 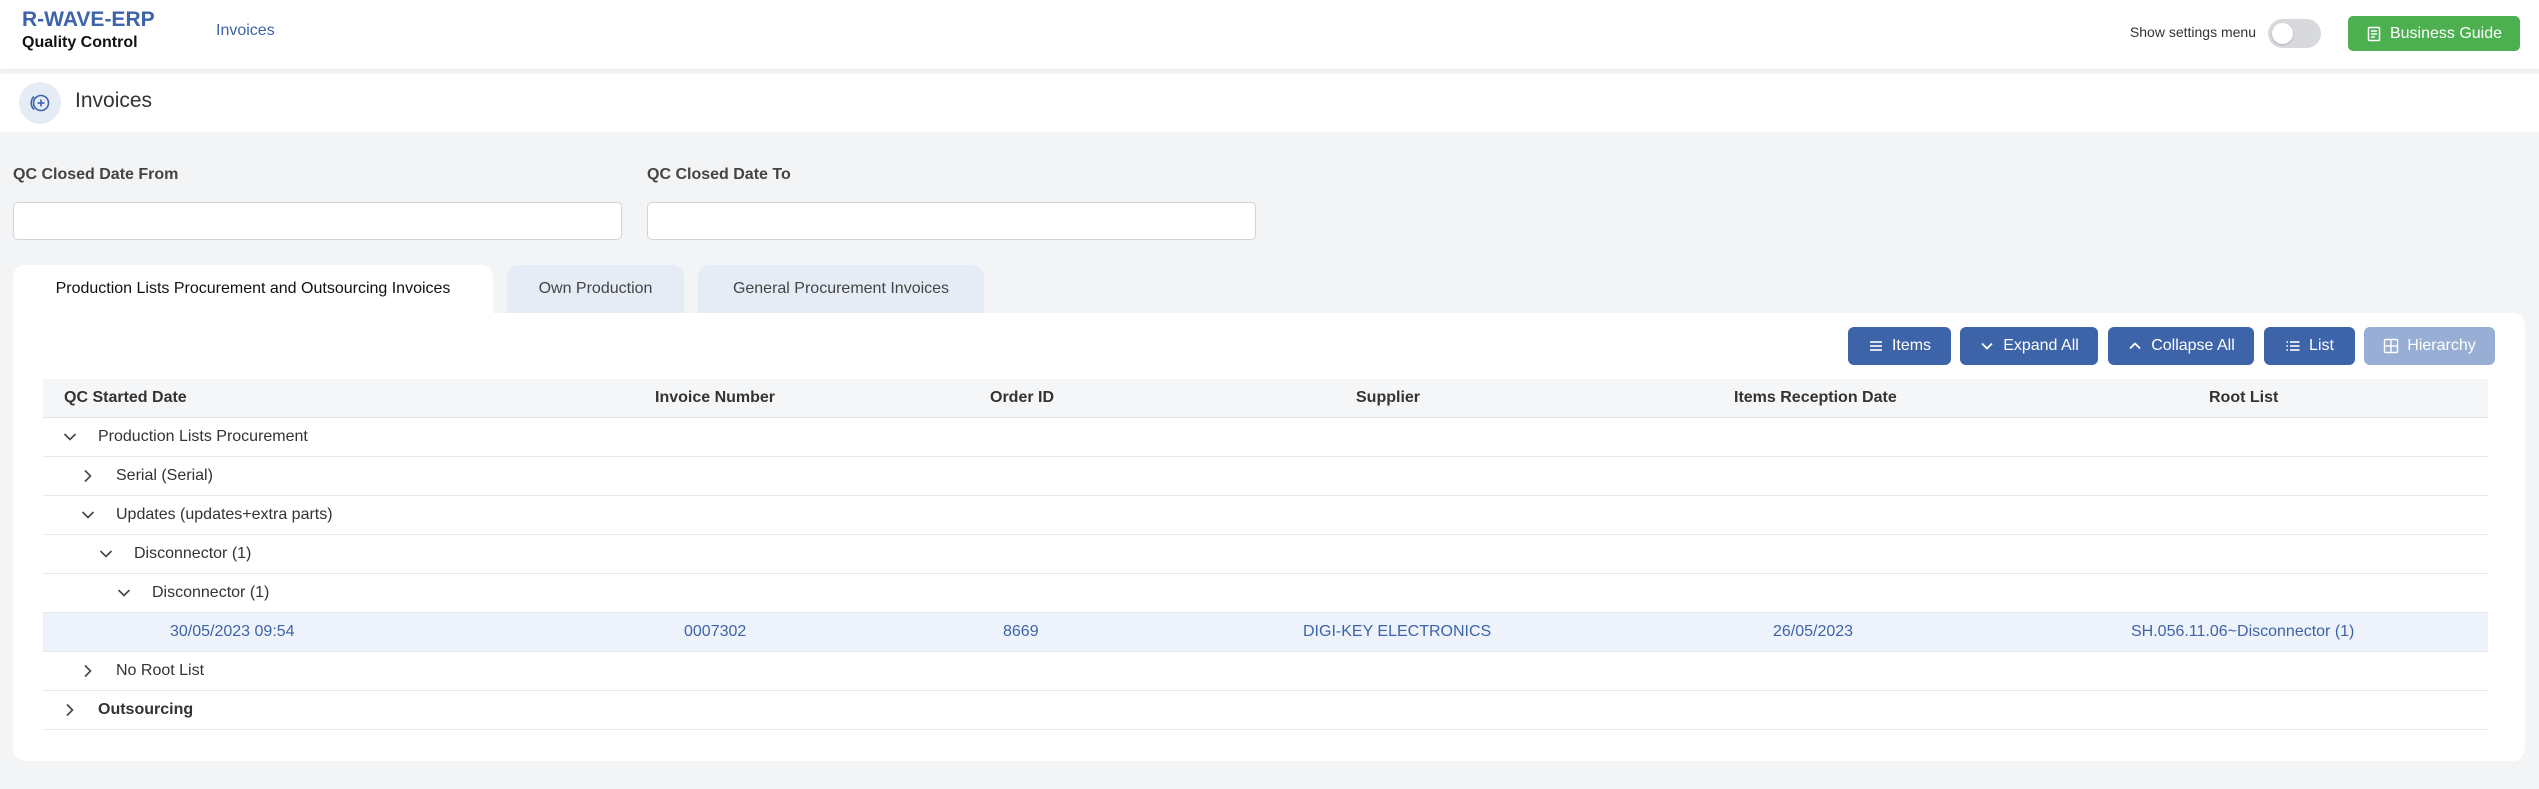 What do you see at coordinates (224, 514) in the screenshot?
I see `group-label: Updates (updates+extra parts)` at bounding box center [224, 514].